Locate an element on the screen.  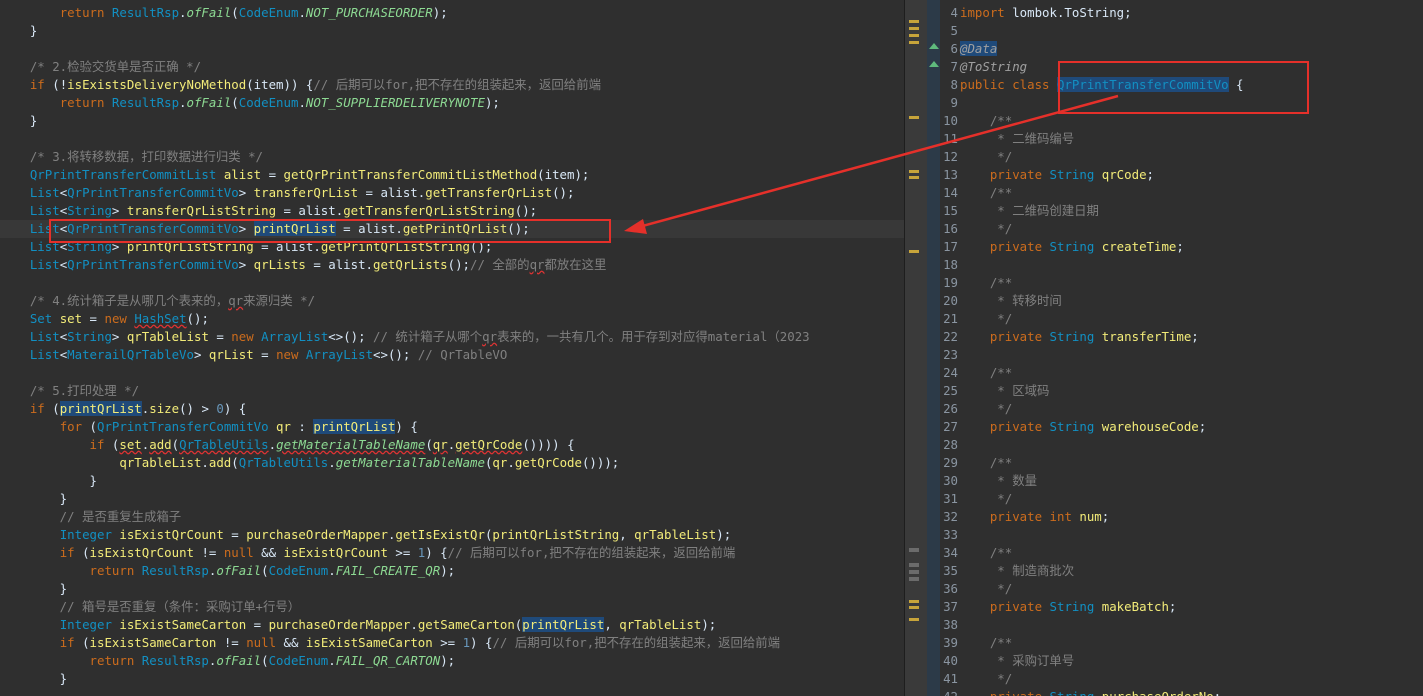
arrow-line is located at coordinates (876, 162).